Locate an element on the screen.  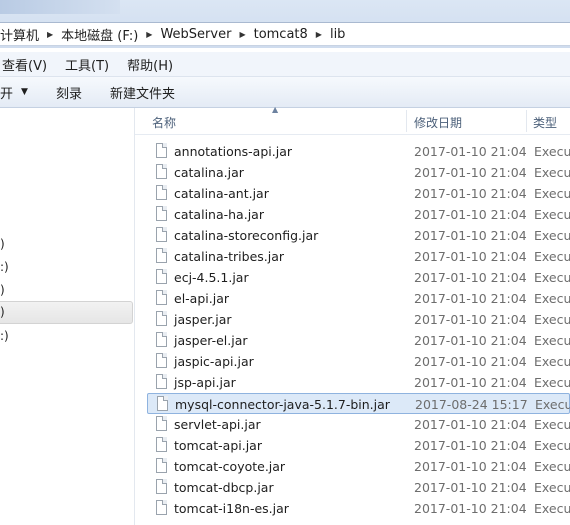
nav-item-label: ) is located at coordinates (2, 312).